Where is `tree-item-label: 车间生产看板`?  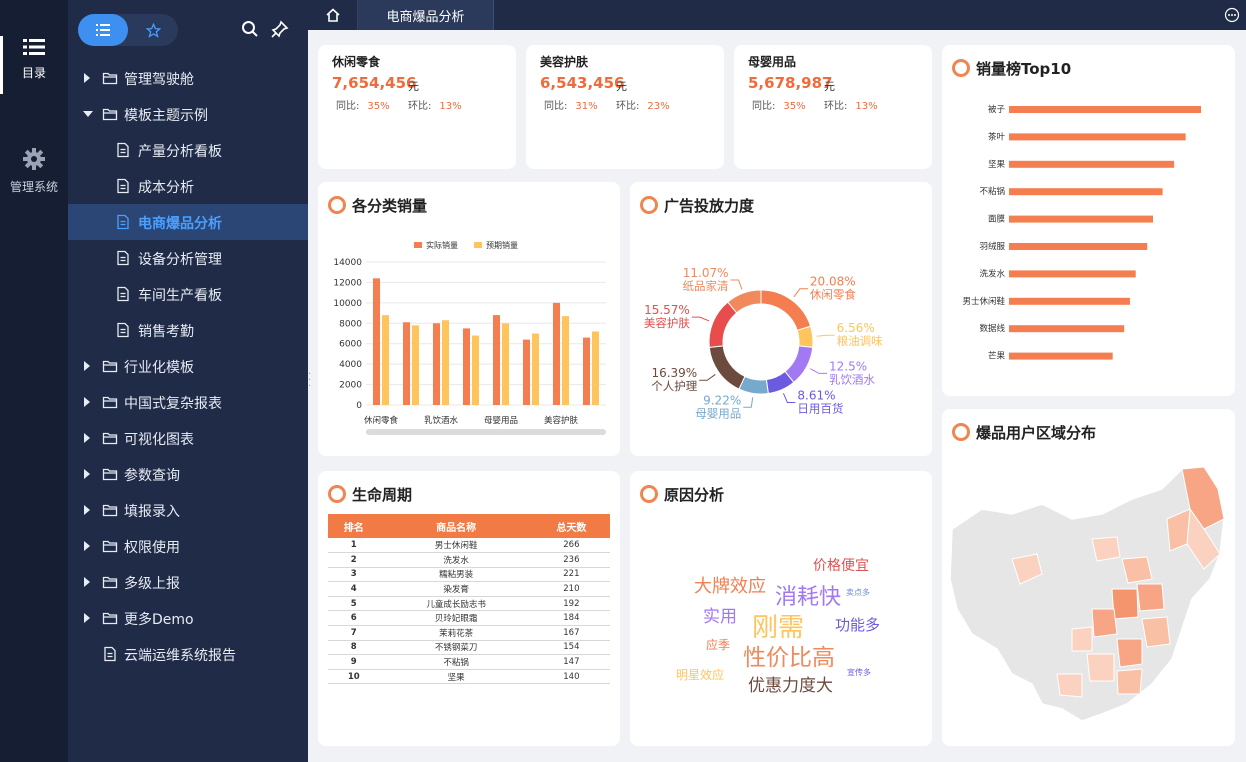
tree-item-label: 车间生产看板 is located at coordinates (180, 296).